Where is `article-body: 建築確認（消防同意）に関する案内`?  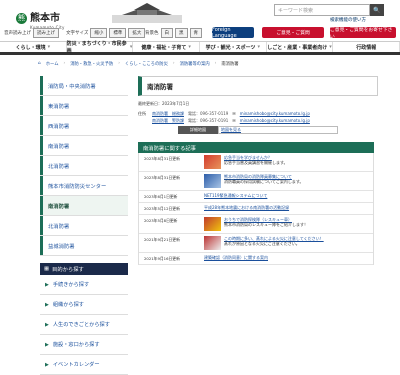 article-body: 建築確認（消防同意）に関する案内 is located at coordinates (288, 258).